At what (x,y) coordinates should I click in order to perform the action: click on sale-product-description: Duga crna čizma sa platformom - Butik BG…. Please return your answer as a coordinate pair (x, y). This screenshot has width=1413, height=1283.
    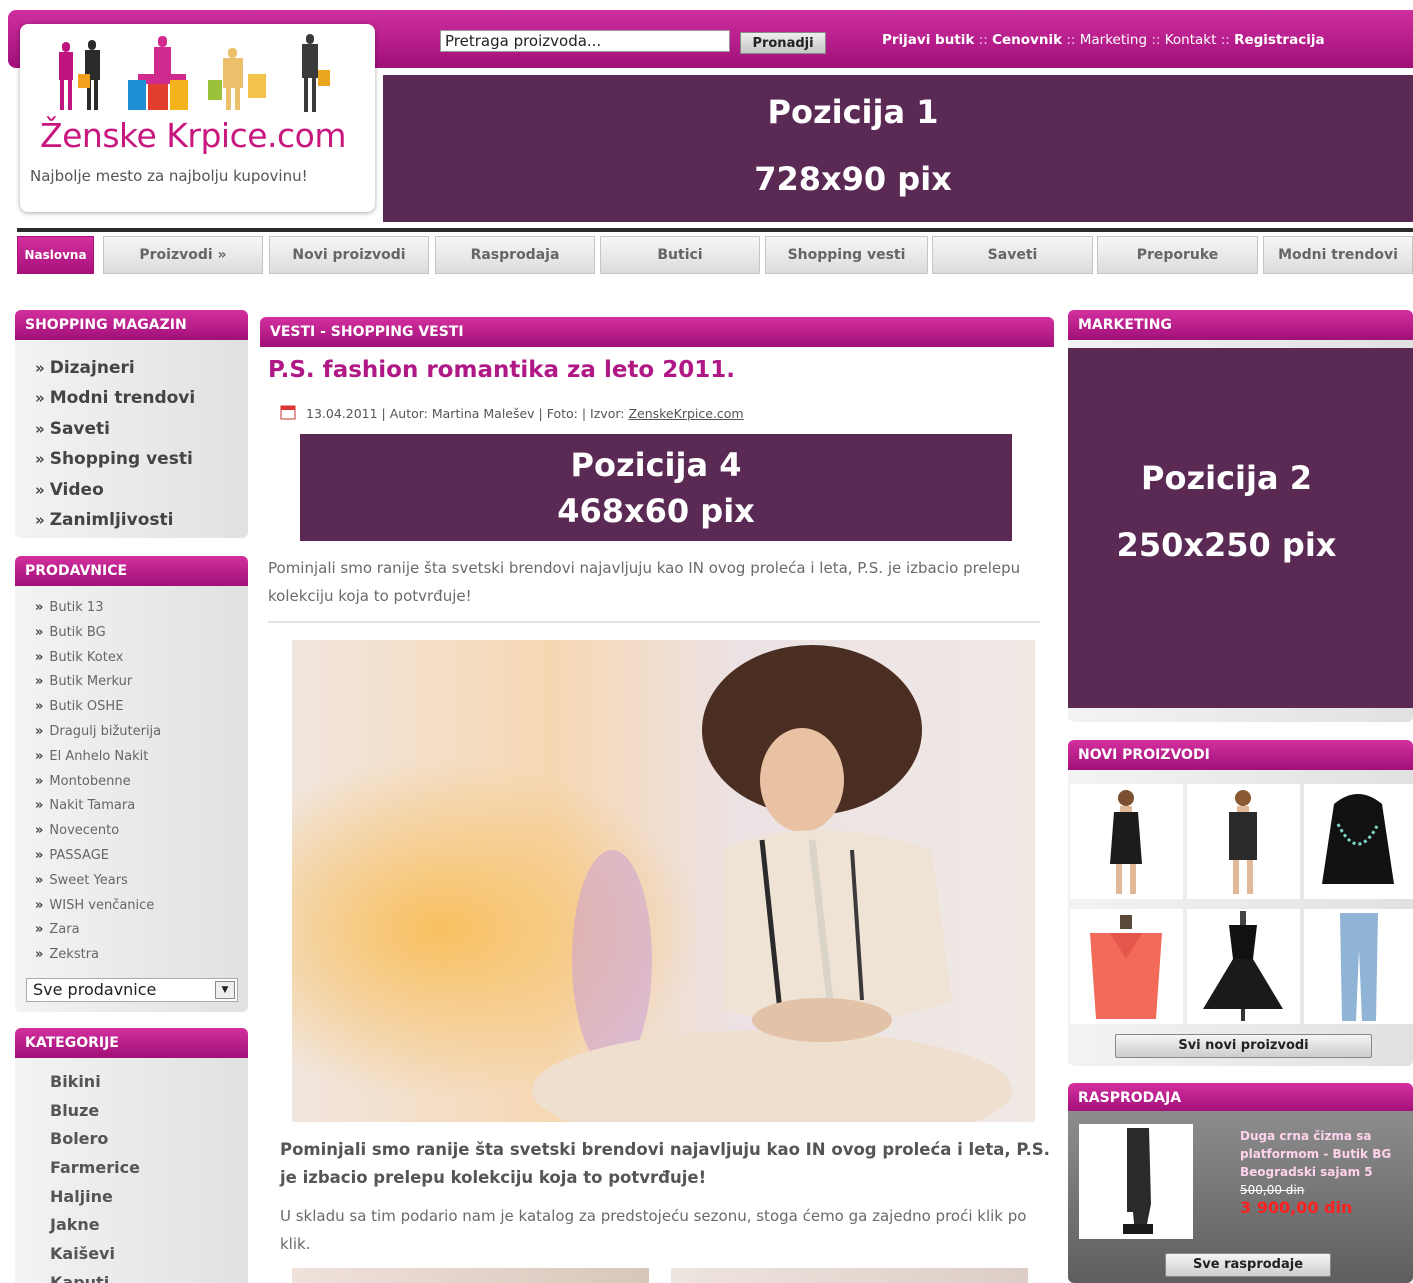
    Looking at the image, I should click on (1325, 1154).